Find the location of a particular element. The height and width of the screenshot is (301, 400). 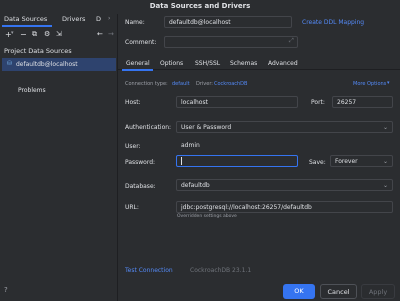

database-select: defaultdb ⌄ is located at coordinates (284, 185).